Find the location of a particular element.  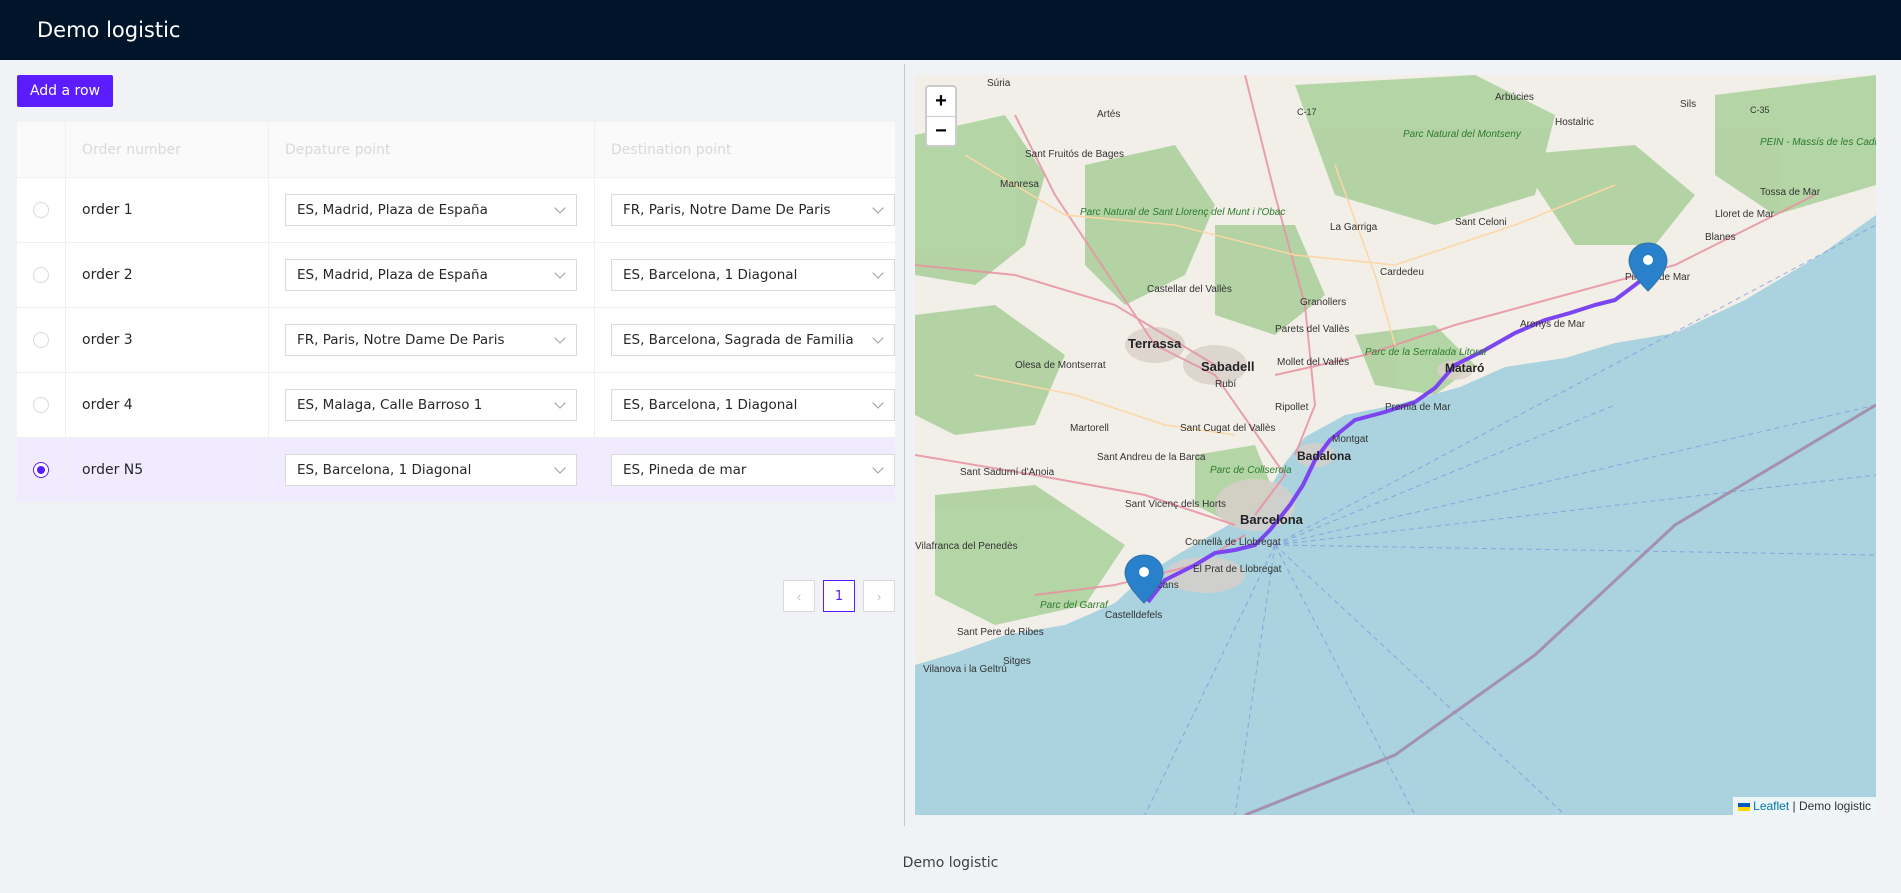

departure-value: ES, Barcelona, 1 Diagonal is located at coordinates (384, 470).